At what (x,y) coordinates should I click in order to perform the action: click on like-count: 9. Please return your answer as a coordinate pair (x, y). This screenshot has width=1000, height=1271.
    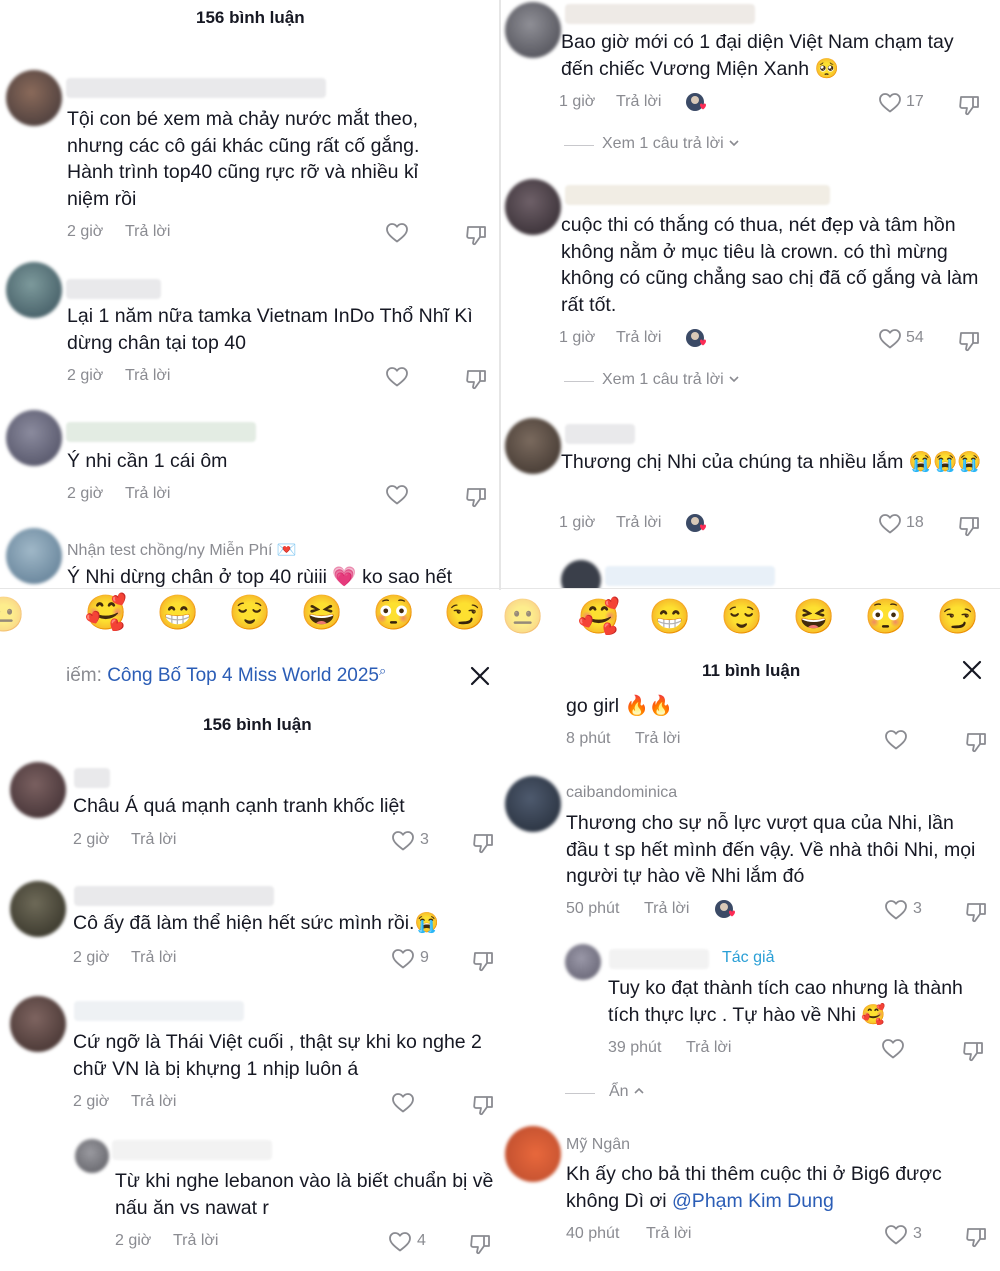
    Looking at the image, I should click on (424, 957).